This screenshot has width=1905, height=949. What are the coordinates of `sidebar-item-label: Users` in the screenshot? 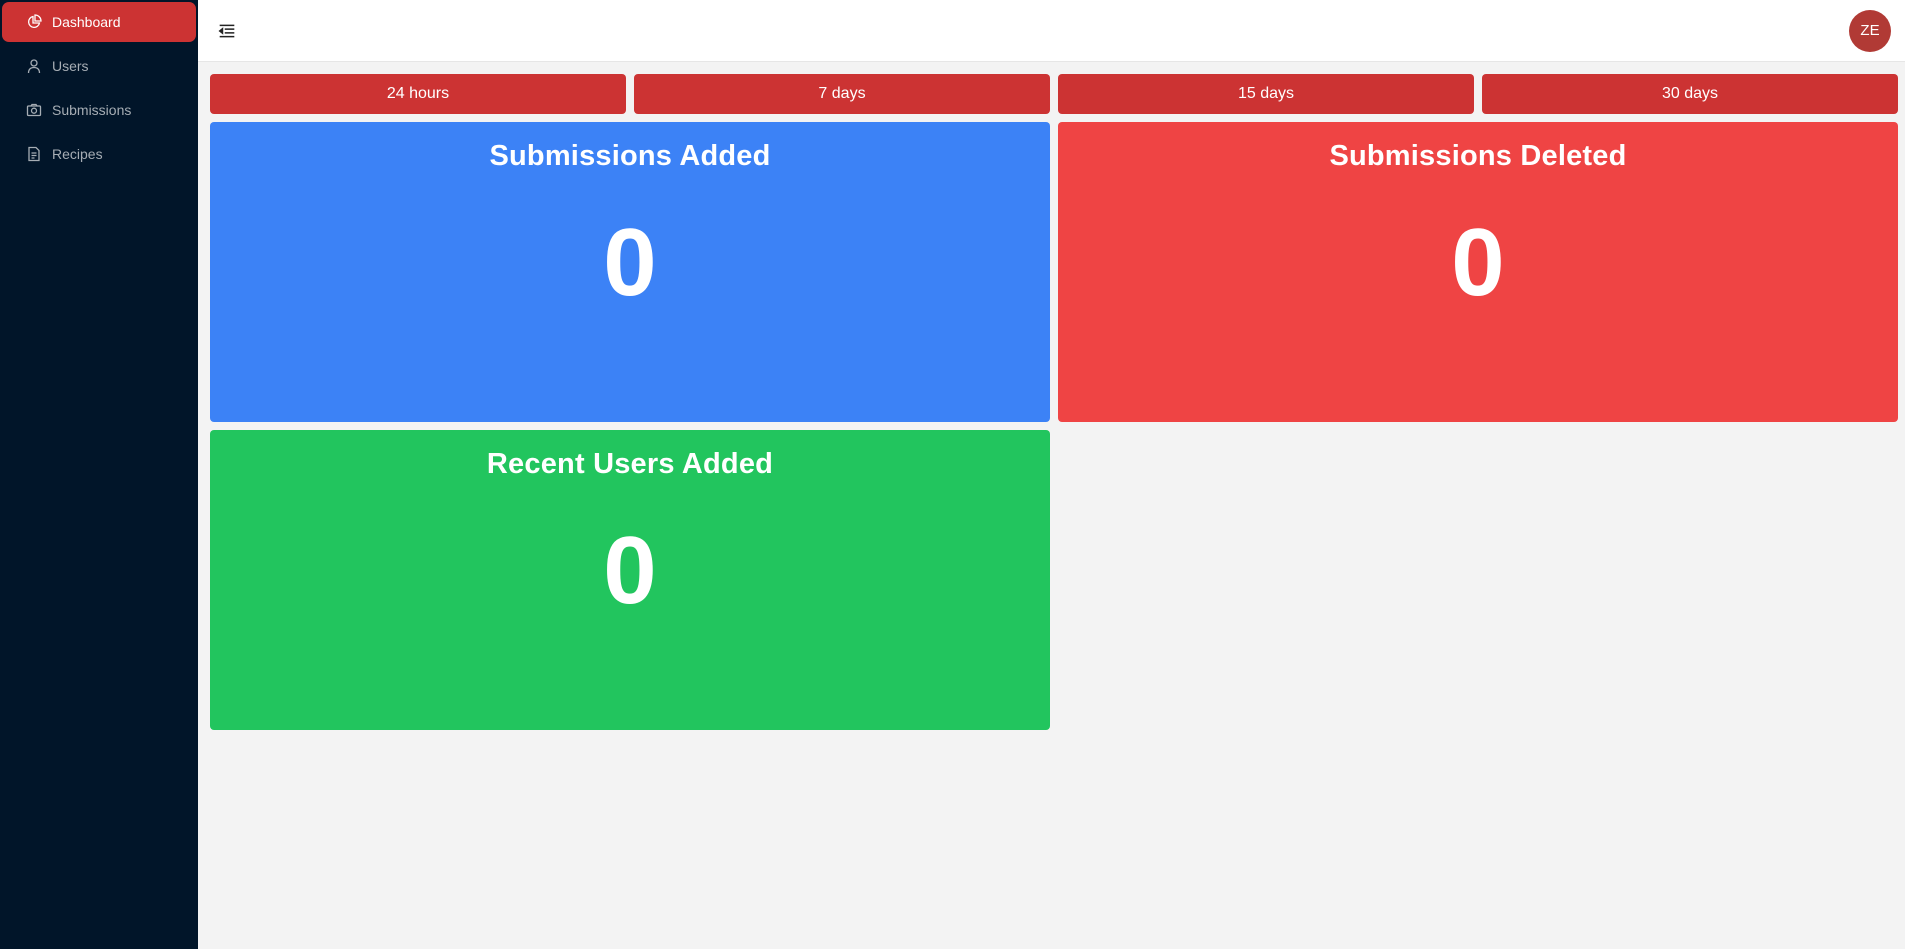 It's located at (70, 66).